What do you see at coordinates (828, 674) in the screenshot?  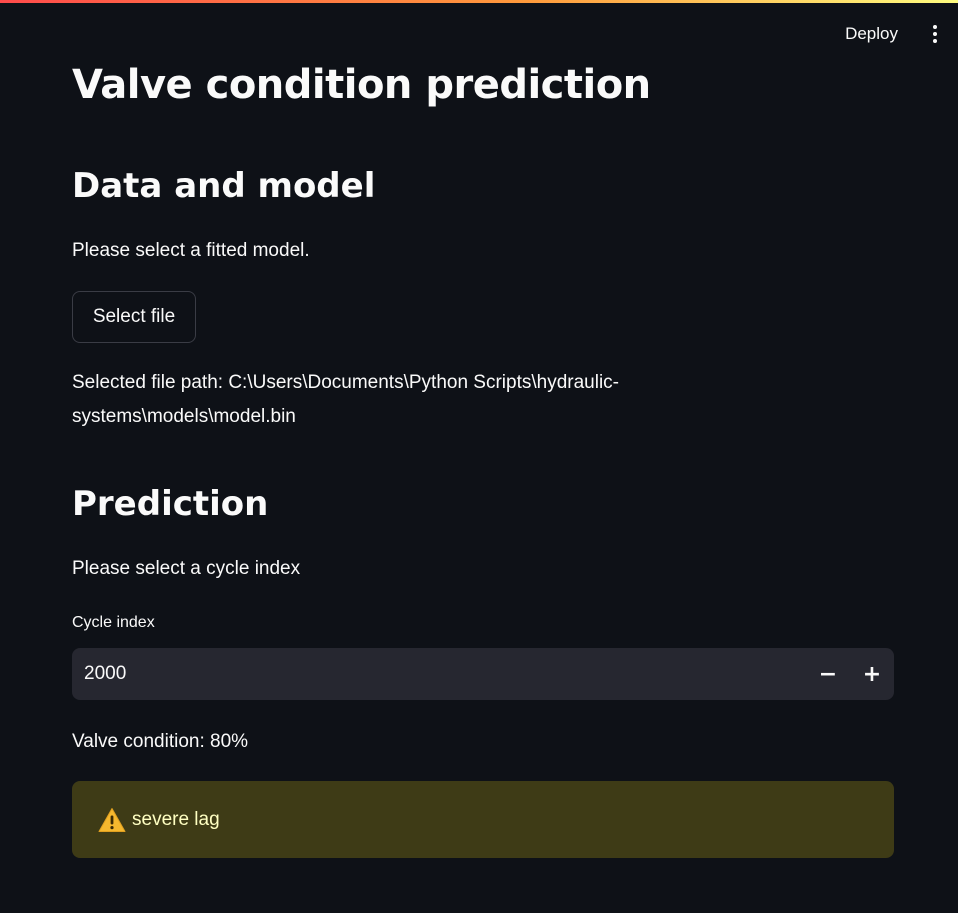 I see `decrement-button: −` at bounding box center [828, 674].